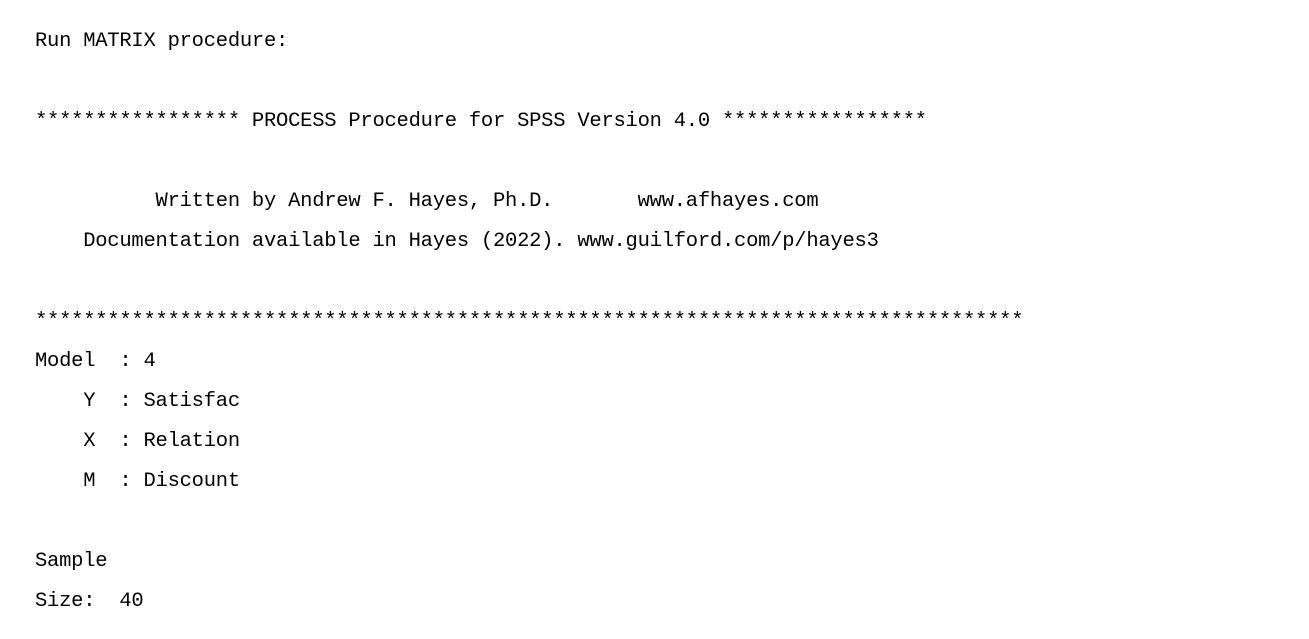  What do you see at coordinates (162, 41) in the screenshot?
I see `output-line-run-matrix: Run MATRIX procedure:` at bounding box center [162, 41].